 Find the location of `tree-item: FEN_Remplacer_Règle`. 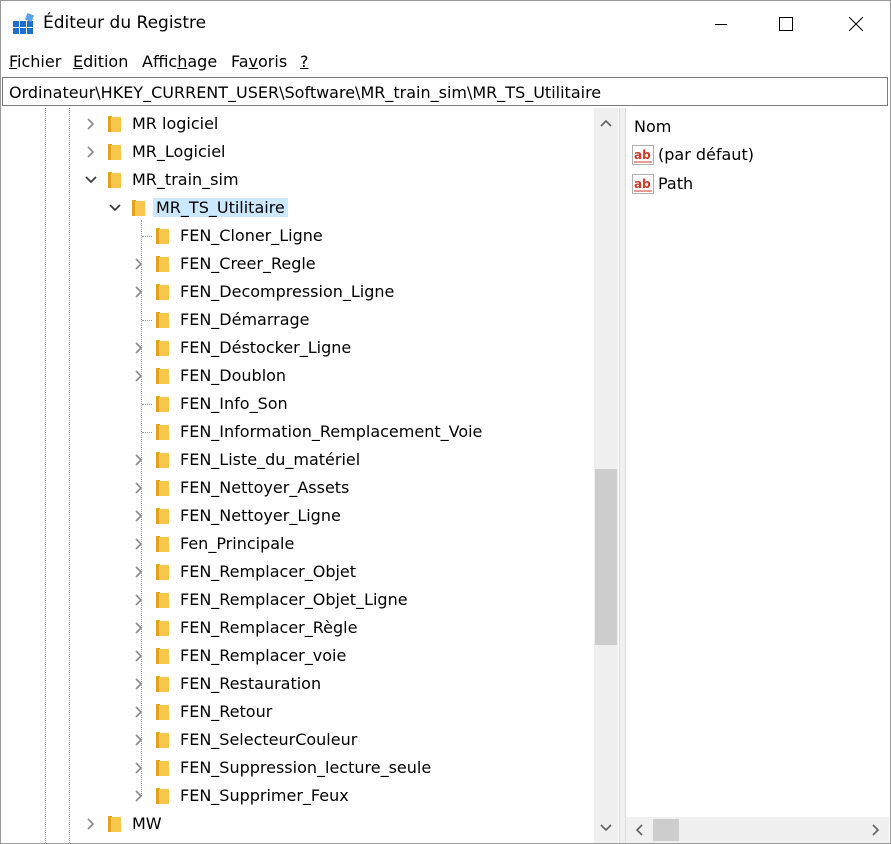

tree-item: FEN_Remplacer_Règle is located at coordinates (297, 628).